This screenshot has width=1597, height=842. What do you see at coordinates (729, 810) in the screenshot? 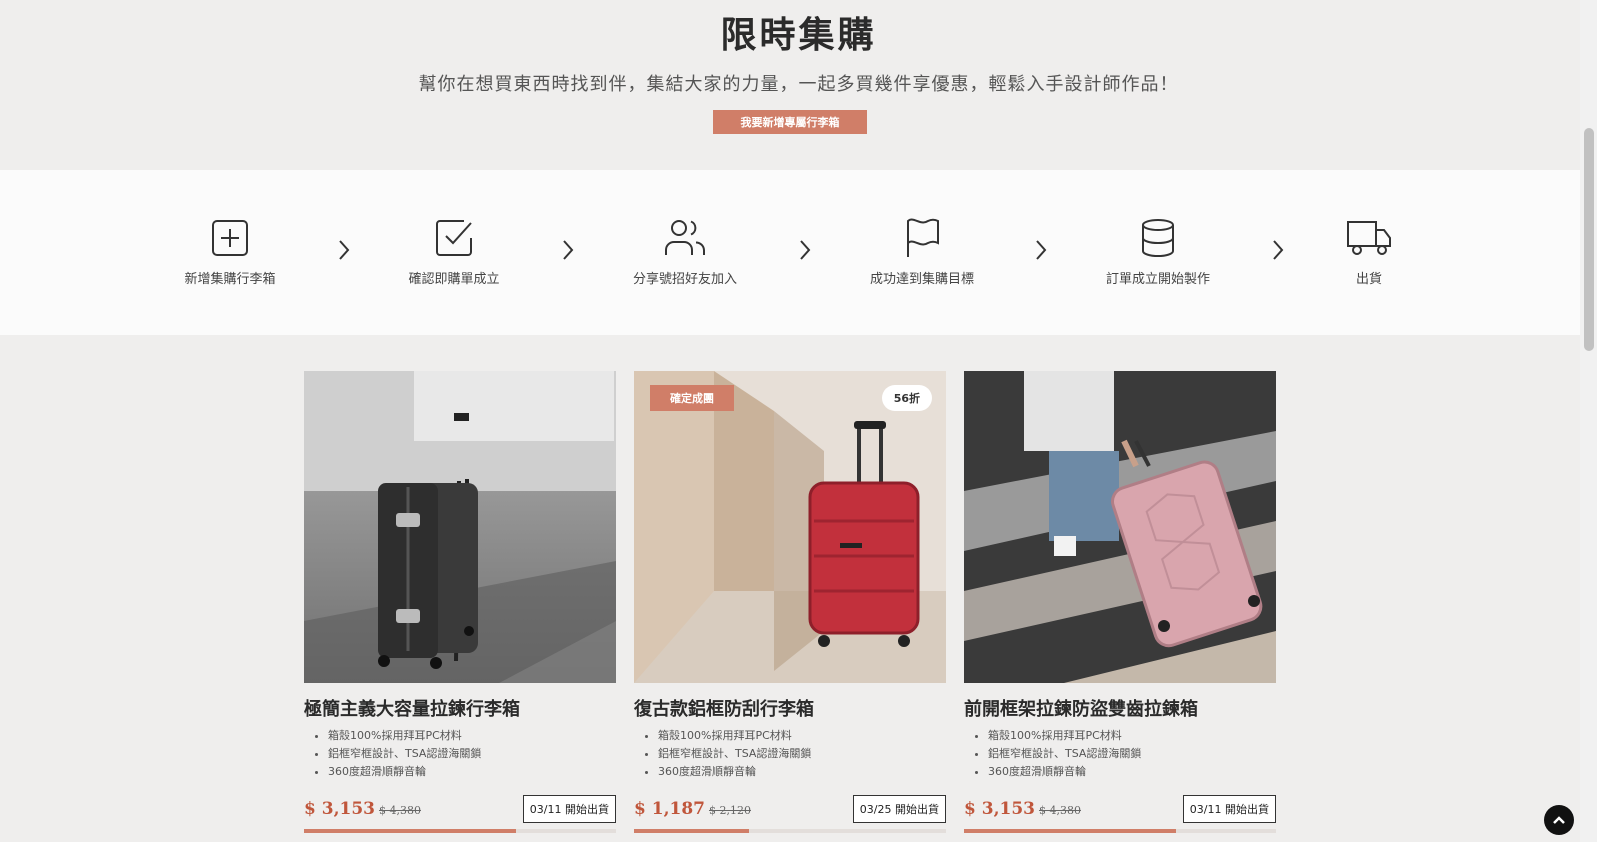
I see `original-price: $ 2,120` at bounding box center [729, 810].